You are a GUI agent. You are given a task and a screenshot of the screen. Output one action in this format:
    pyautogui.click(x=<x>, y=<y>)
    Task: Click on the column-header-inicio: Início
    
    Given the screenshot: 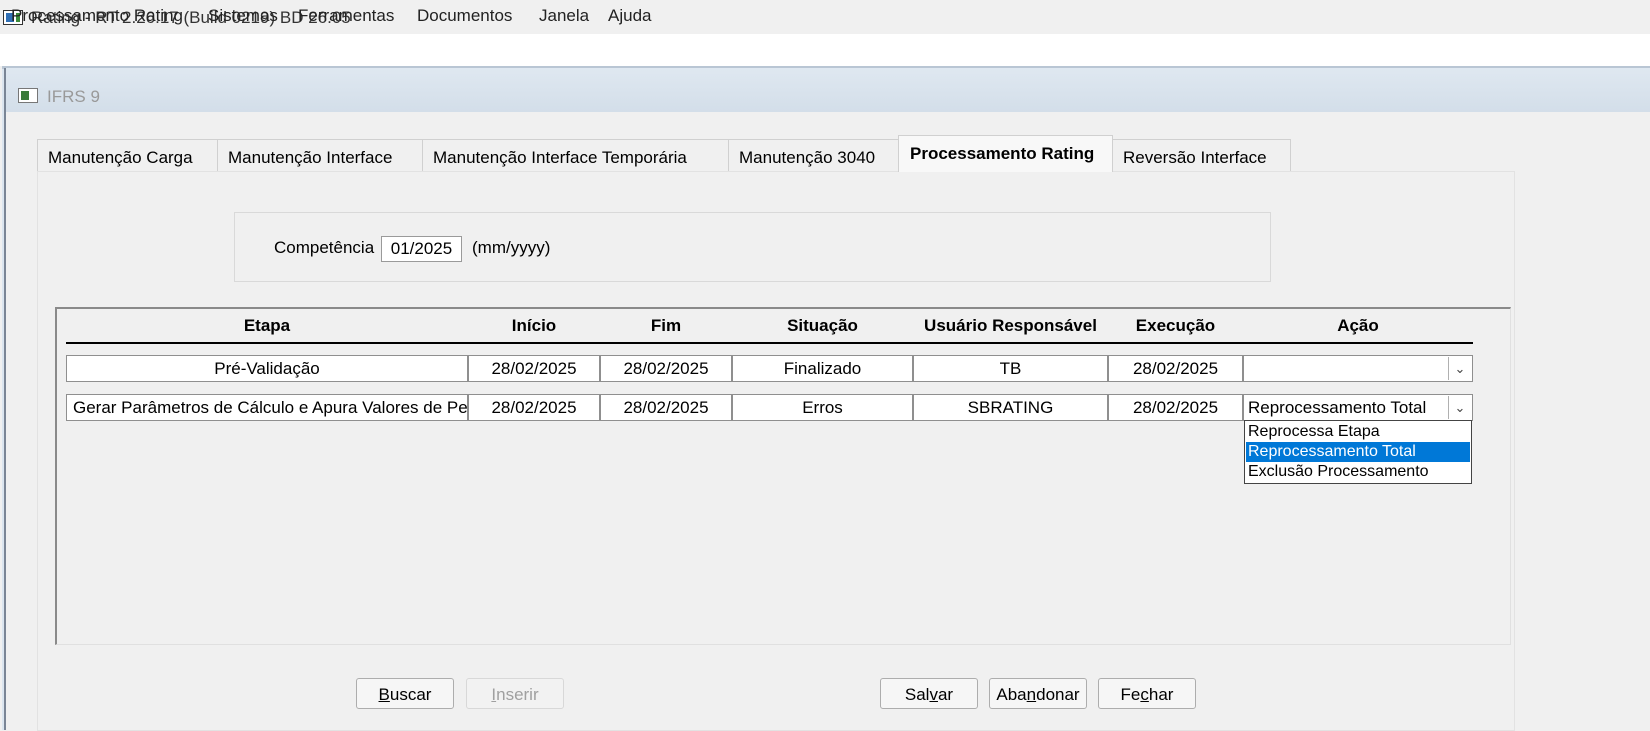 What is the action you would take?
    pyautogui.click(x=534, y=325)
    